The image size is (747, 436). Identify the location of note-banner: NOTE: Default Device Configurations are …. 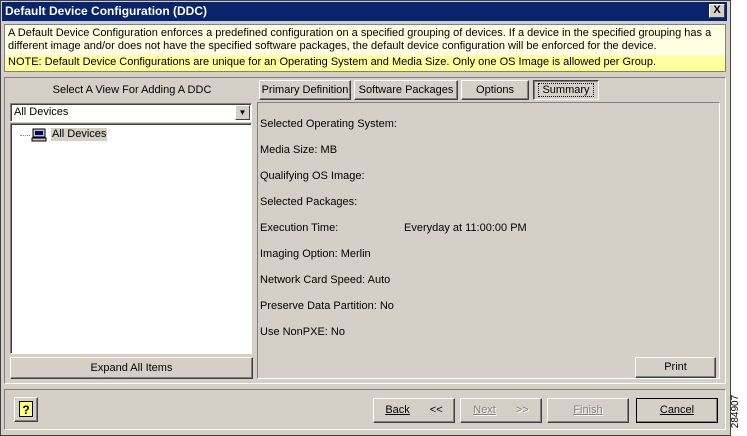
(365, 63).